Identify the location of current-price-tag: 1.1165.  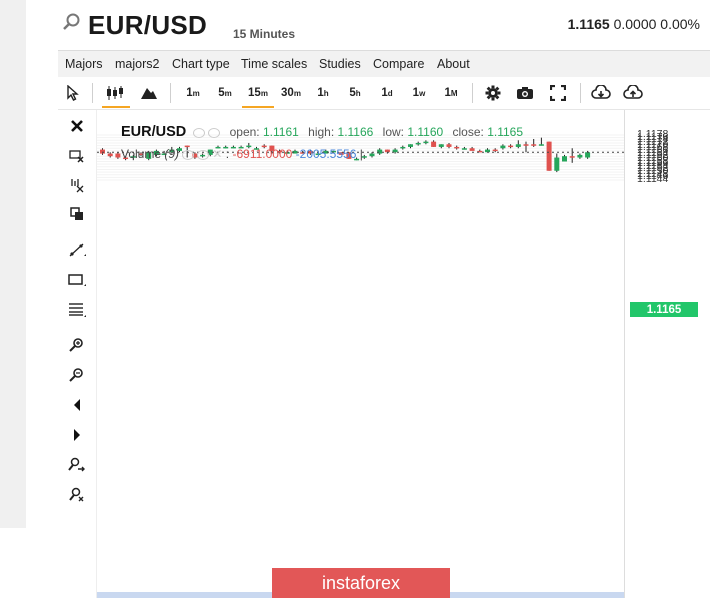
(664, 309).